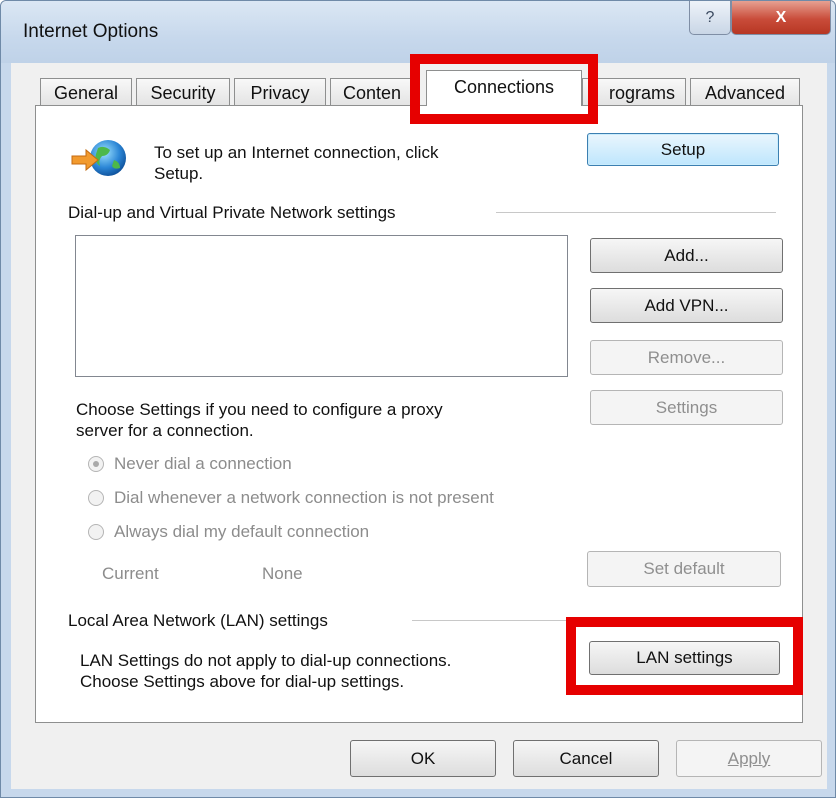  Describe the element at coordinates (96, 532) in the screenshot. I see `radio-always-dial` at that location.